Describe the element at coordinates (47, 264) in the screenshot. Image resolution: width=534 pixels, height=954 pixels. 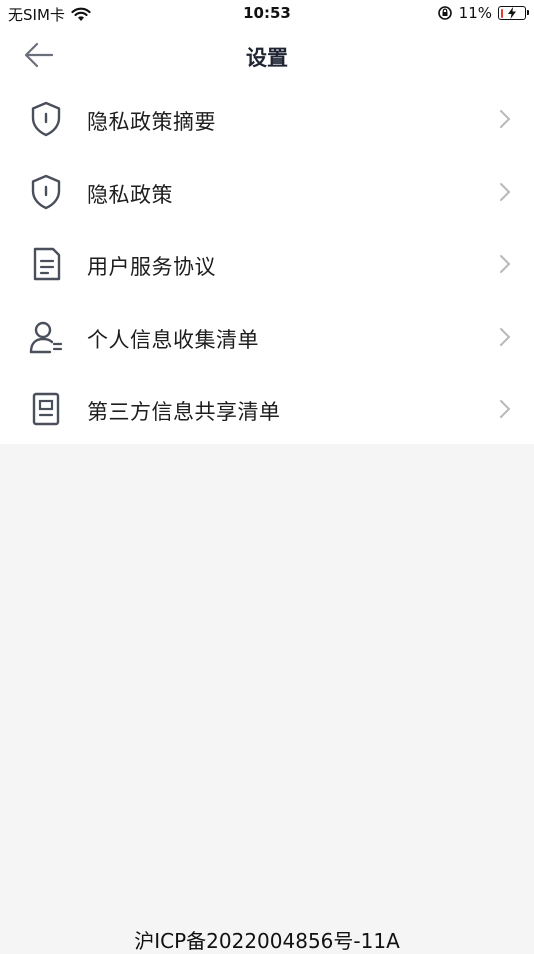
I see `document-icon` at that location.